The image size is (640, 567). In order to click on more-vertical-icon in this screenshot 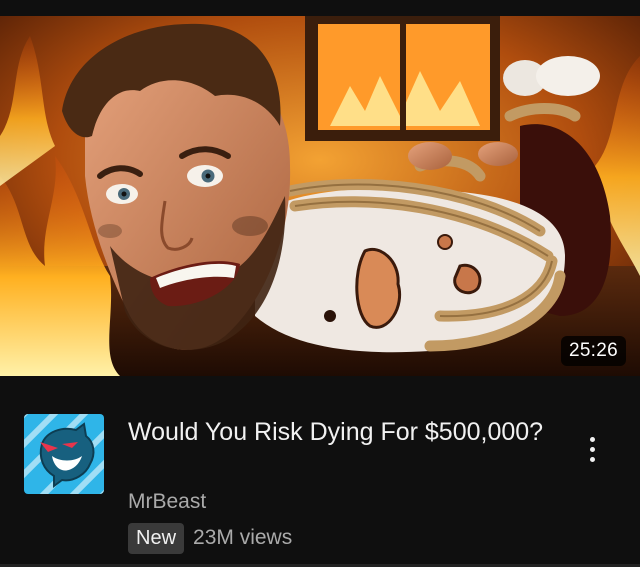, I will do `click(592, 439)`.